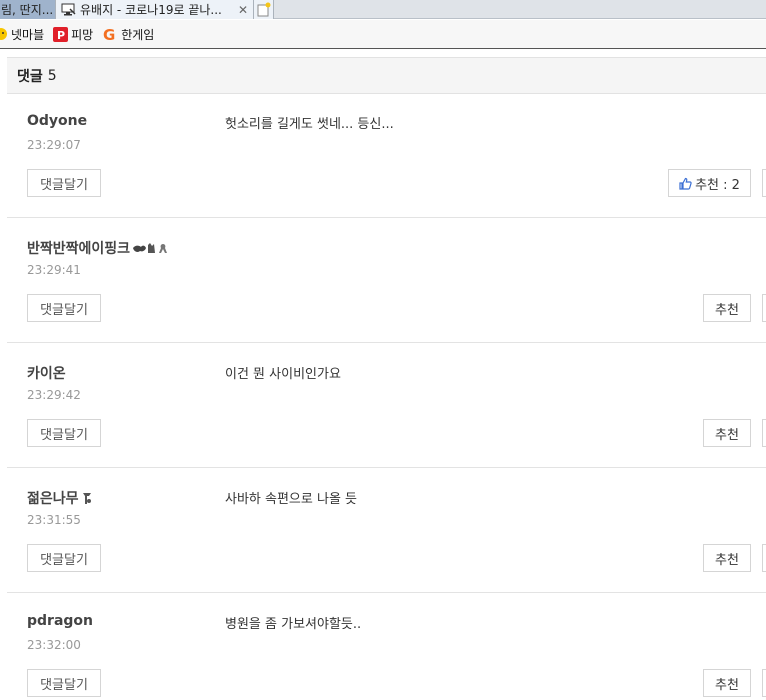 The image size is (766, 700). I want to click on comment-author-name: 반짝반짝에이핑크, so click(79, 249).